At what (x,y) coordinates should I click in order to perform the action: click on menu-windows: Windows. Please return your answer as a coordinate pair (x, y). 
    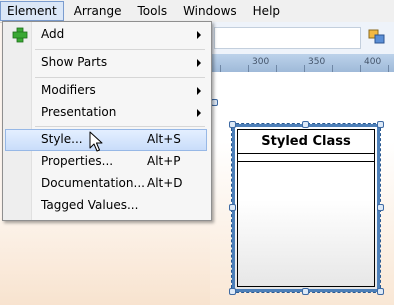
    Looking at the image, I should click on (210, 11).